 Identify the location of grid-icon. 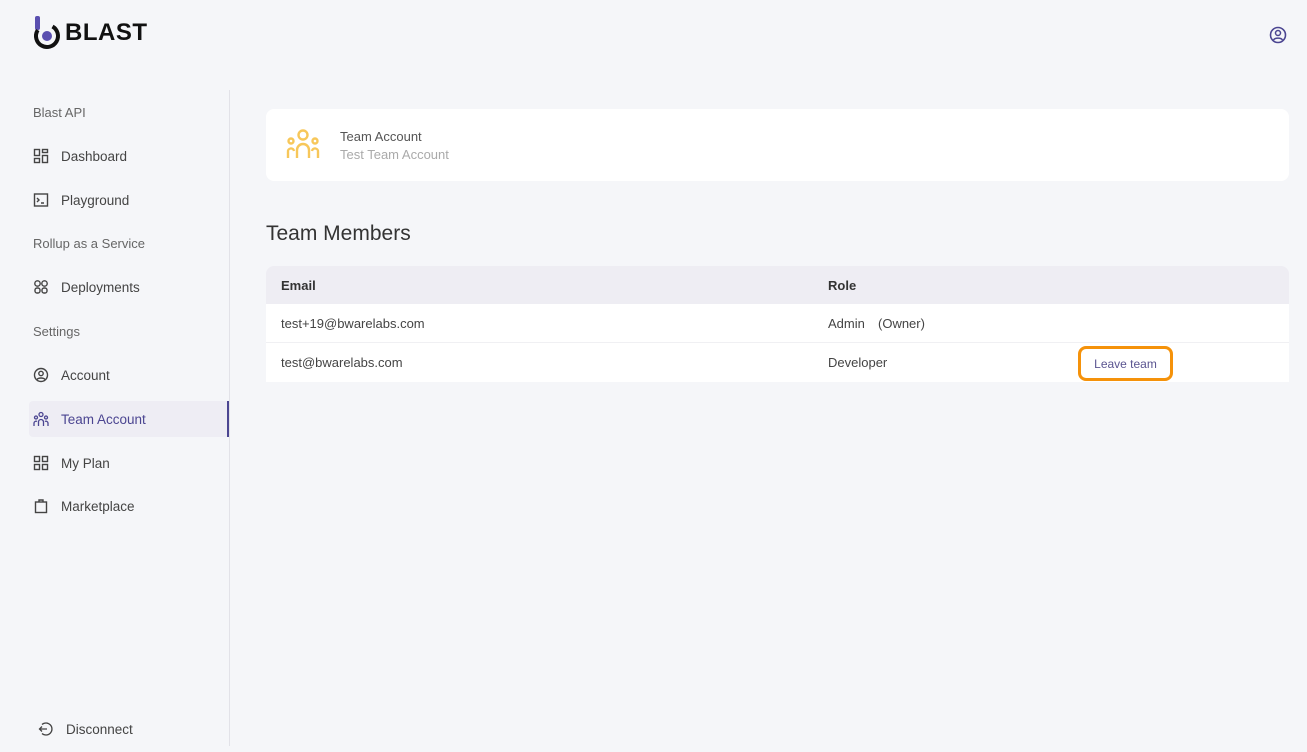
(41, 463).